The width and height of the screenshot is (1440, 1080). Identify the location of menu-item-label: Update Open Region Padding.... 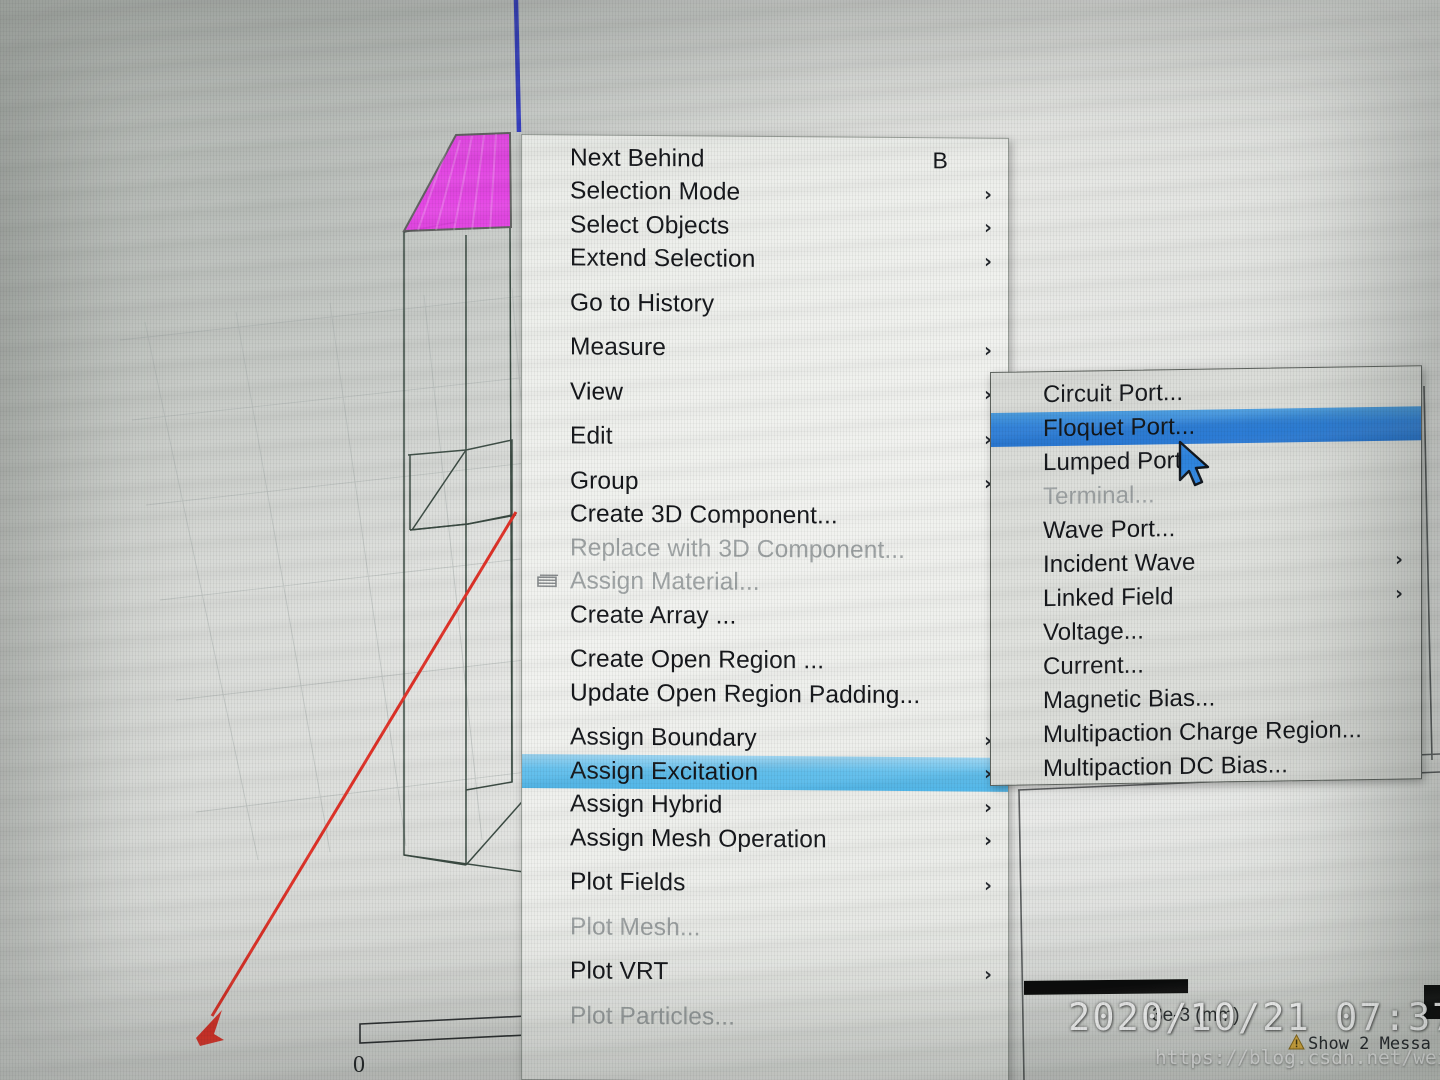
(745, 694).